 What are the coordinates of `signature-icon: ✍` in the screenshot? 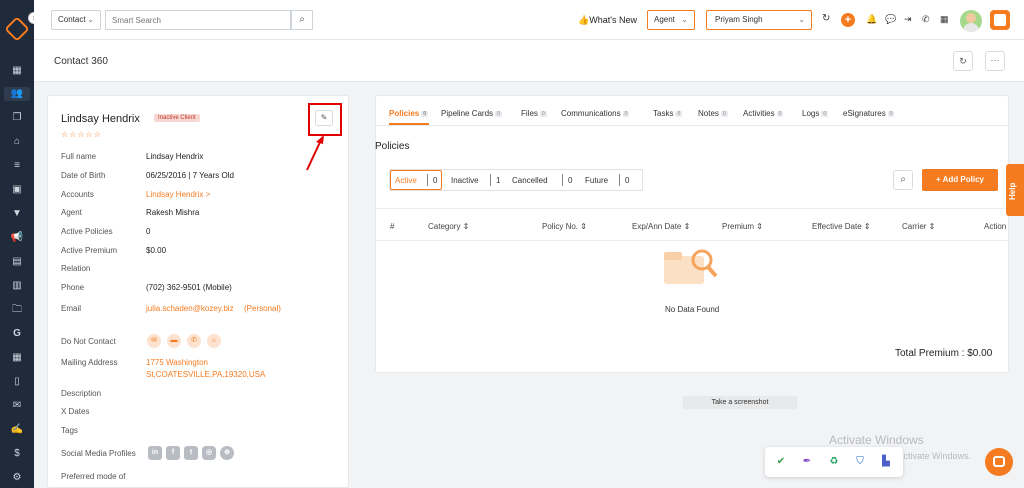 It's located at (17, 430).